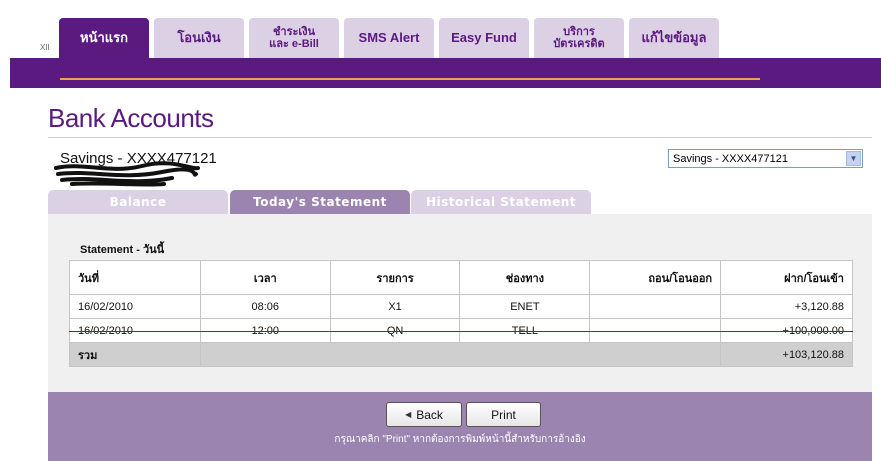  I want to click on column-header-date: วันที่, so click(135, 277).